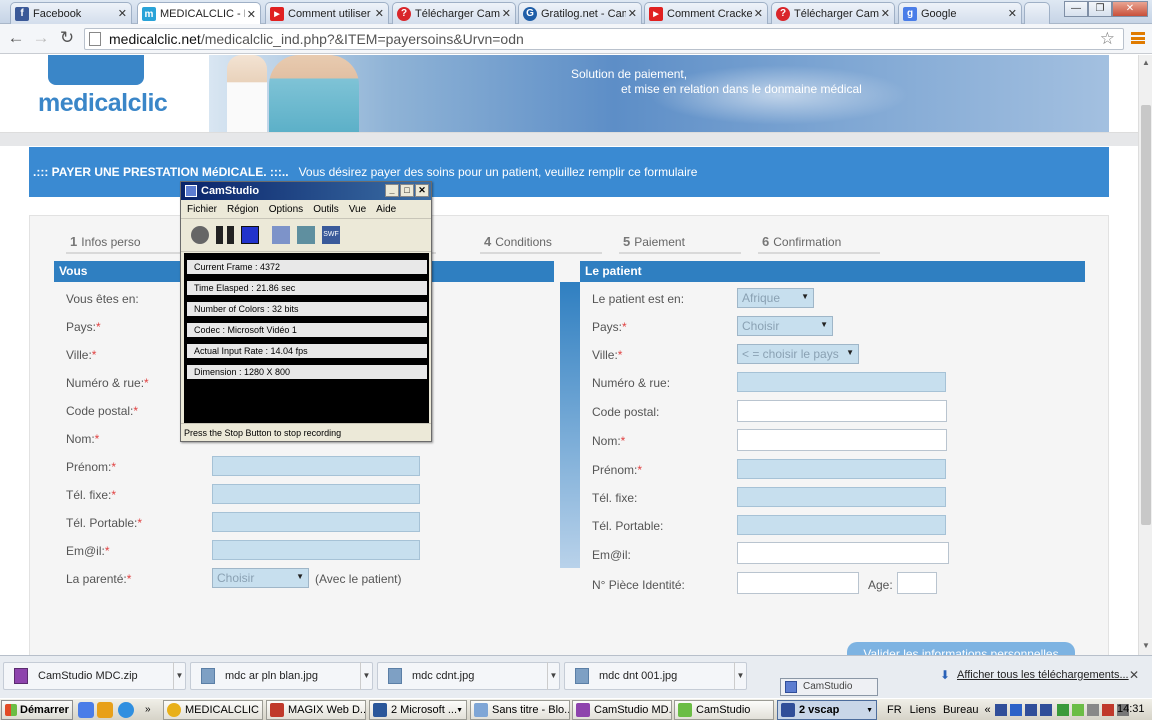 This screenshot has height=720, width=1152. I want to click on swf-icon: SWF, so click(331, 235).